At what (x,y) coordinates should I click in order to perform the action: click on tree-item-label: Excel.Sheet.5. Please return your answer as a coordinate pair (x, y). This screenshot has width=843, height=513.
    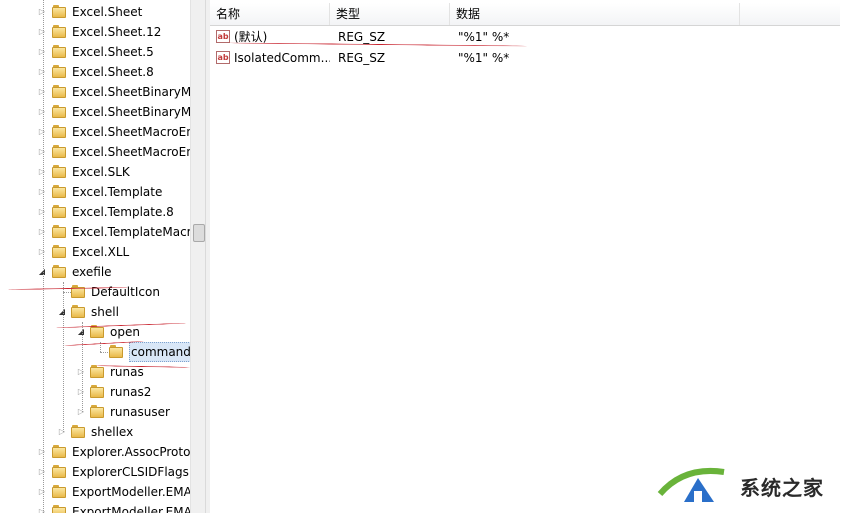
    Looking at the image, I should click on (113, 52).